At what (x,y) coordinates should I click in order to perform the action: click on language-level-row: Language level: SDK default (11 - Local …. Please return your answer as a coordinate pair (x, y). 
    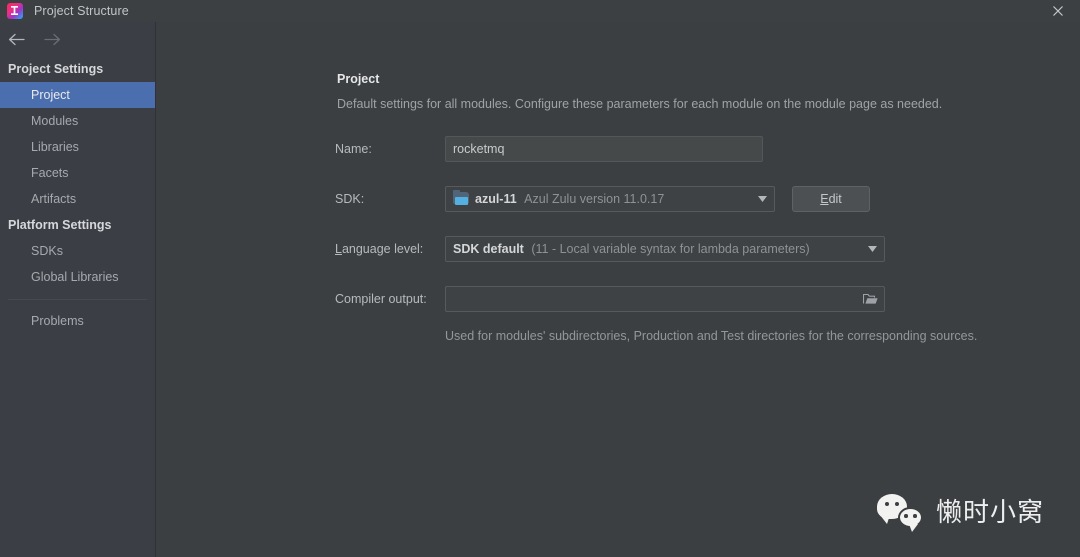
    Looking at the image, I should click on (618, 249).